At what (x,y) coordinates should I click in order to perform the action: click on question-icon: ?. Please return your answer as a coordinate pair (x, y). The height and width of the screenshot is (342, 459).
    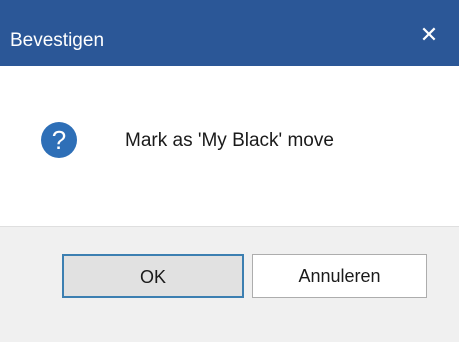
    Looking at the image, I should click on (59, 140).